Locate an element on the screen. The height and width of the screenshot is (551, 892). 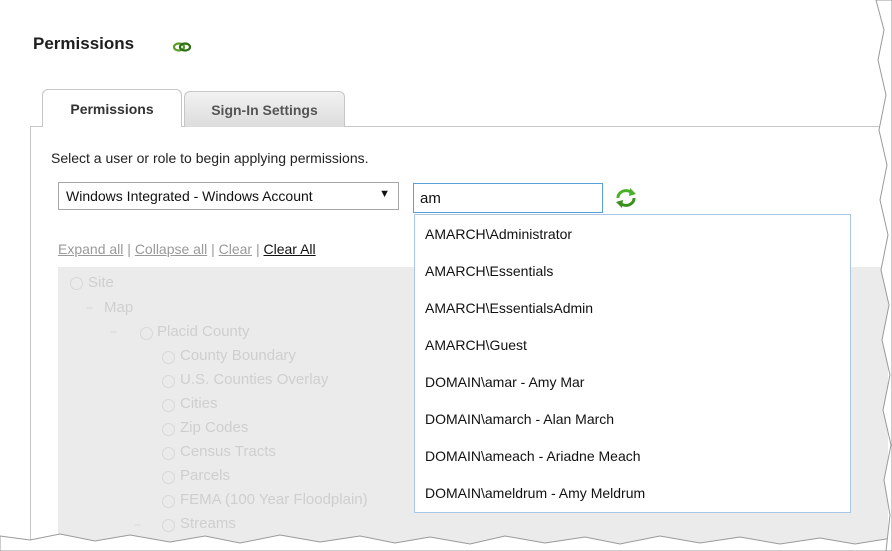
tree-node-layer: Census Tracts is located at coordinates (228, 451).